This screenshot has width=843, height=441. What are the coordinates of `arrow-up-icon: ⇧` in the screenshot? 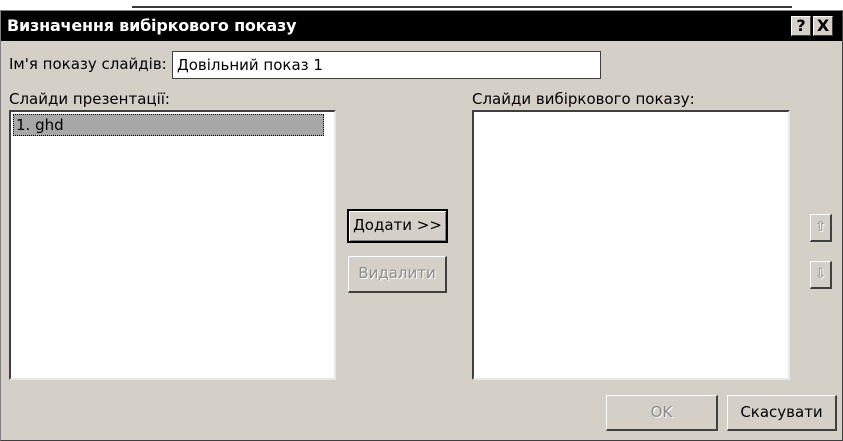 It's located at (820, 227).